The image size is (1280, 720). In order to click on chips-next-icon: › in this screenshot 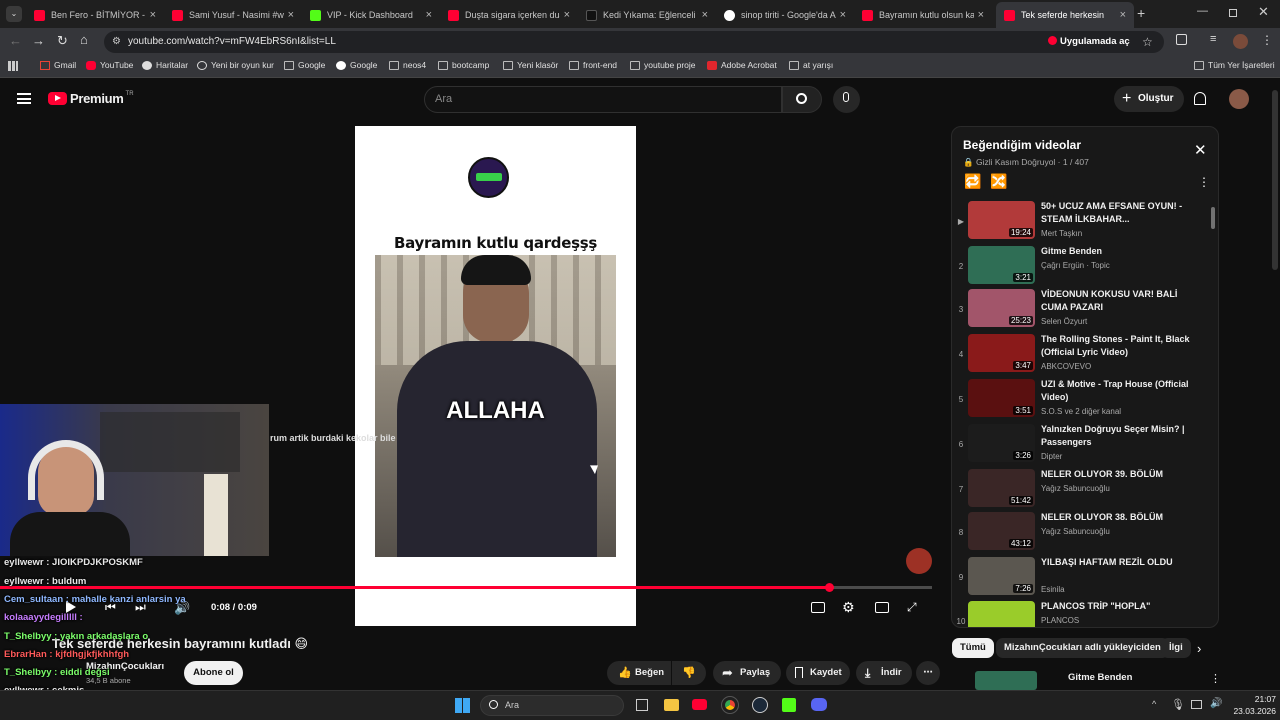, I will do `click(1199, 648)`.